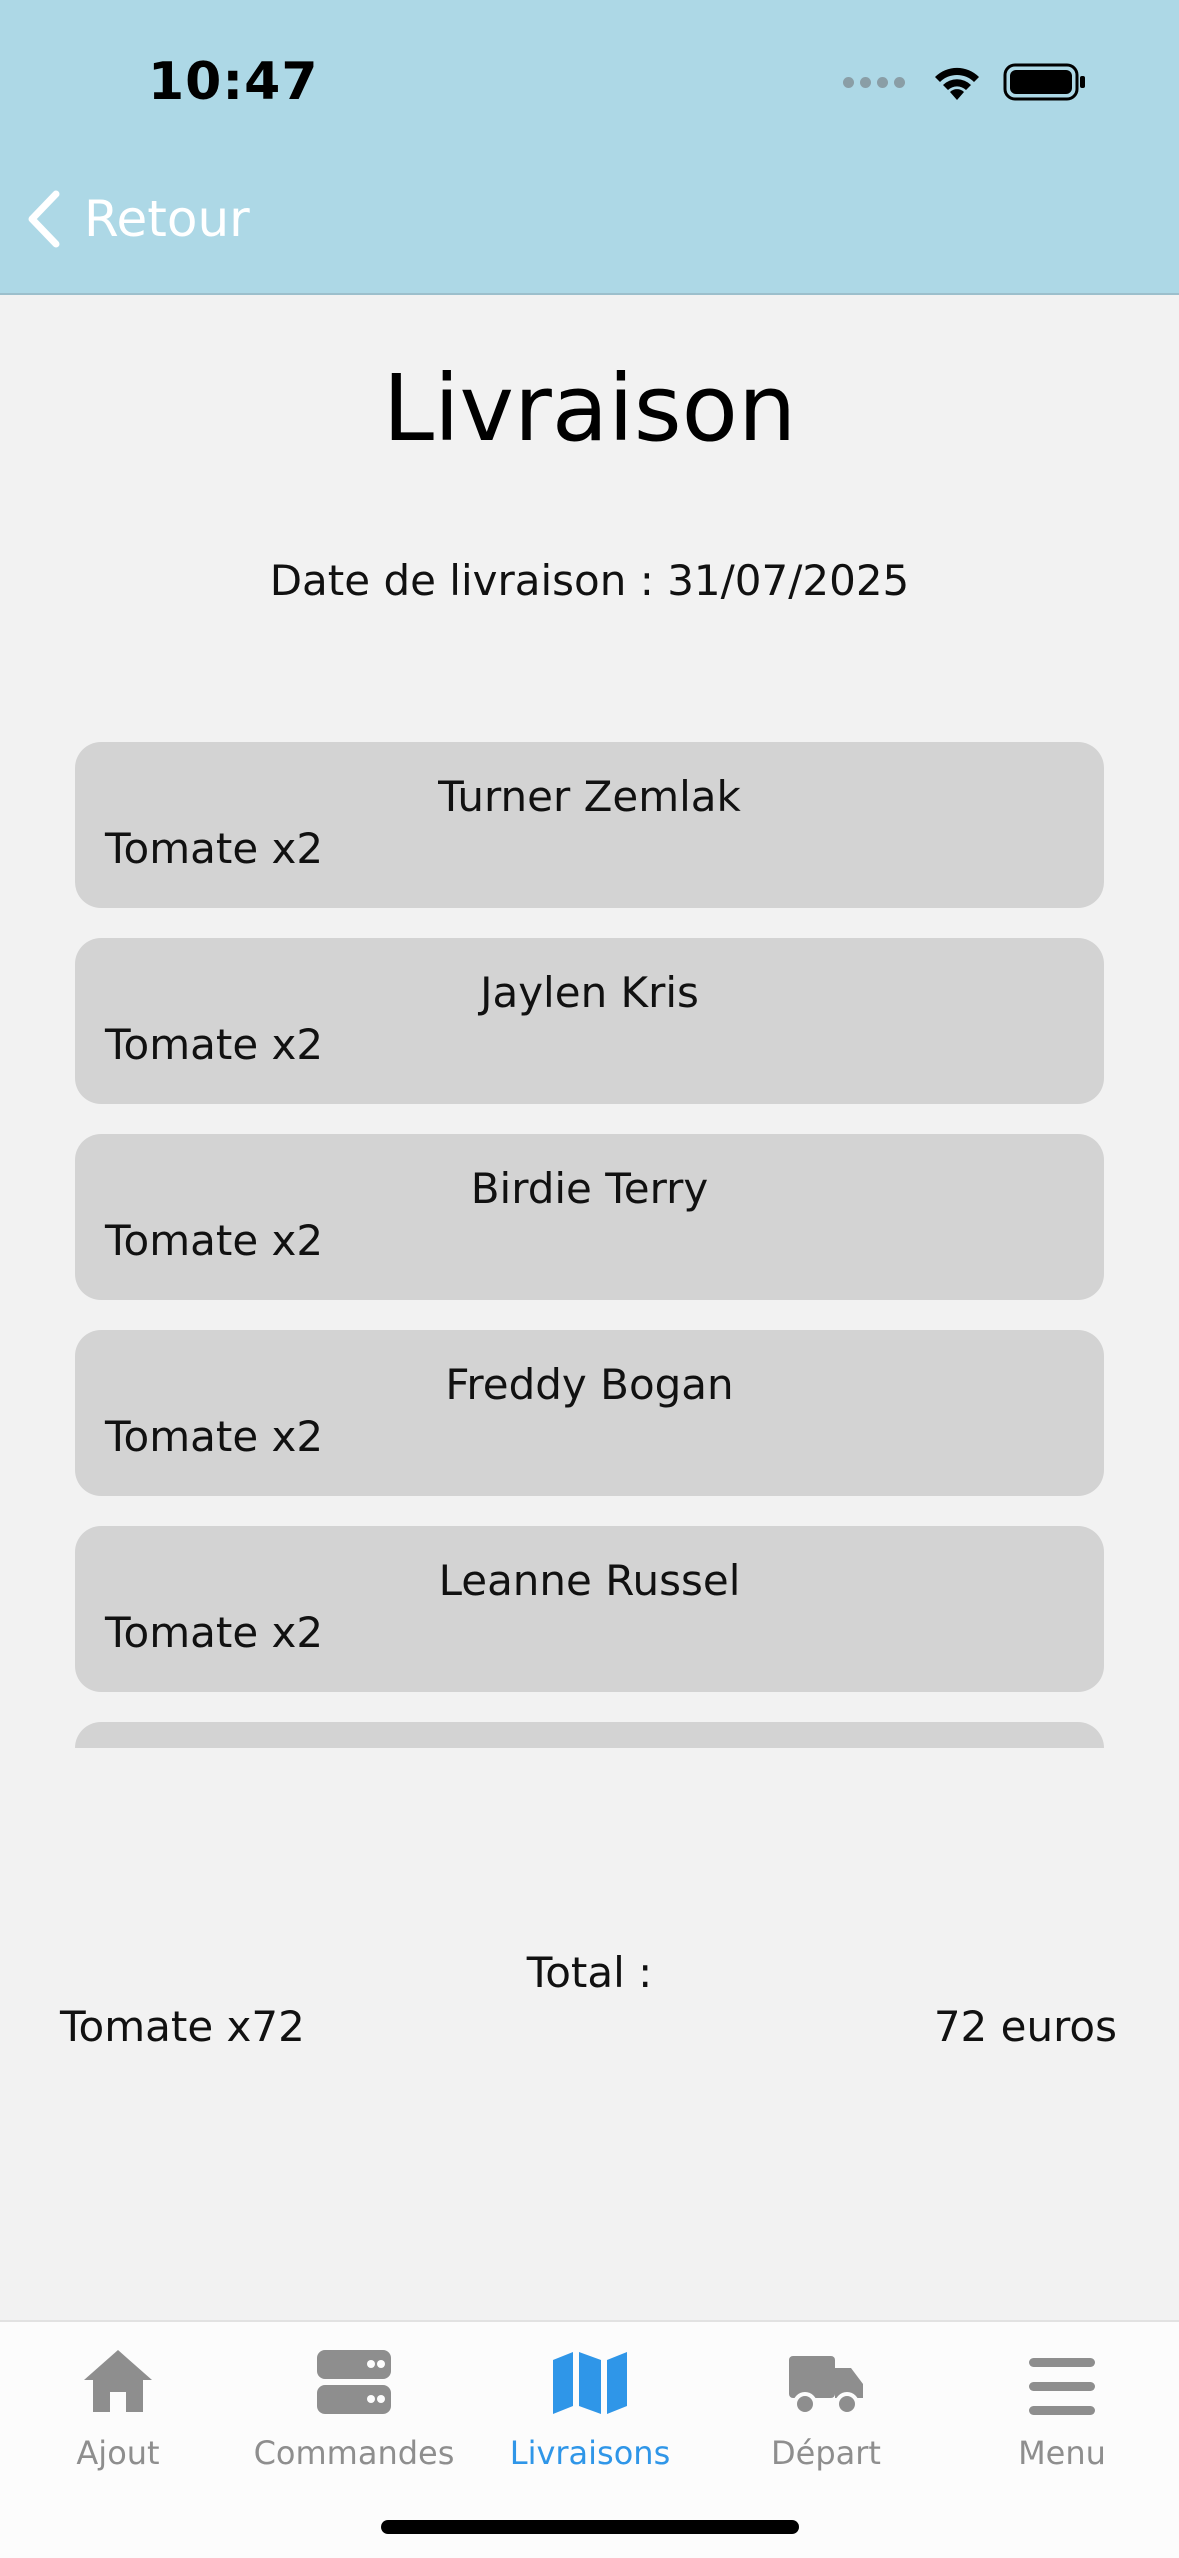  I want to click on delivery-card: Leanne Russel Tomate x2, so click(589, 1609).